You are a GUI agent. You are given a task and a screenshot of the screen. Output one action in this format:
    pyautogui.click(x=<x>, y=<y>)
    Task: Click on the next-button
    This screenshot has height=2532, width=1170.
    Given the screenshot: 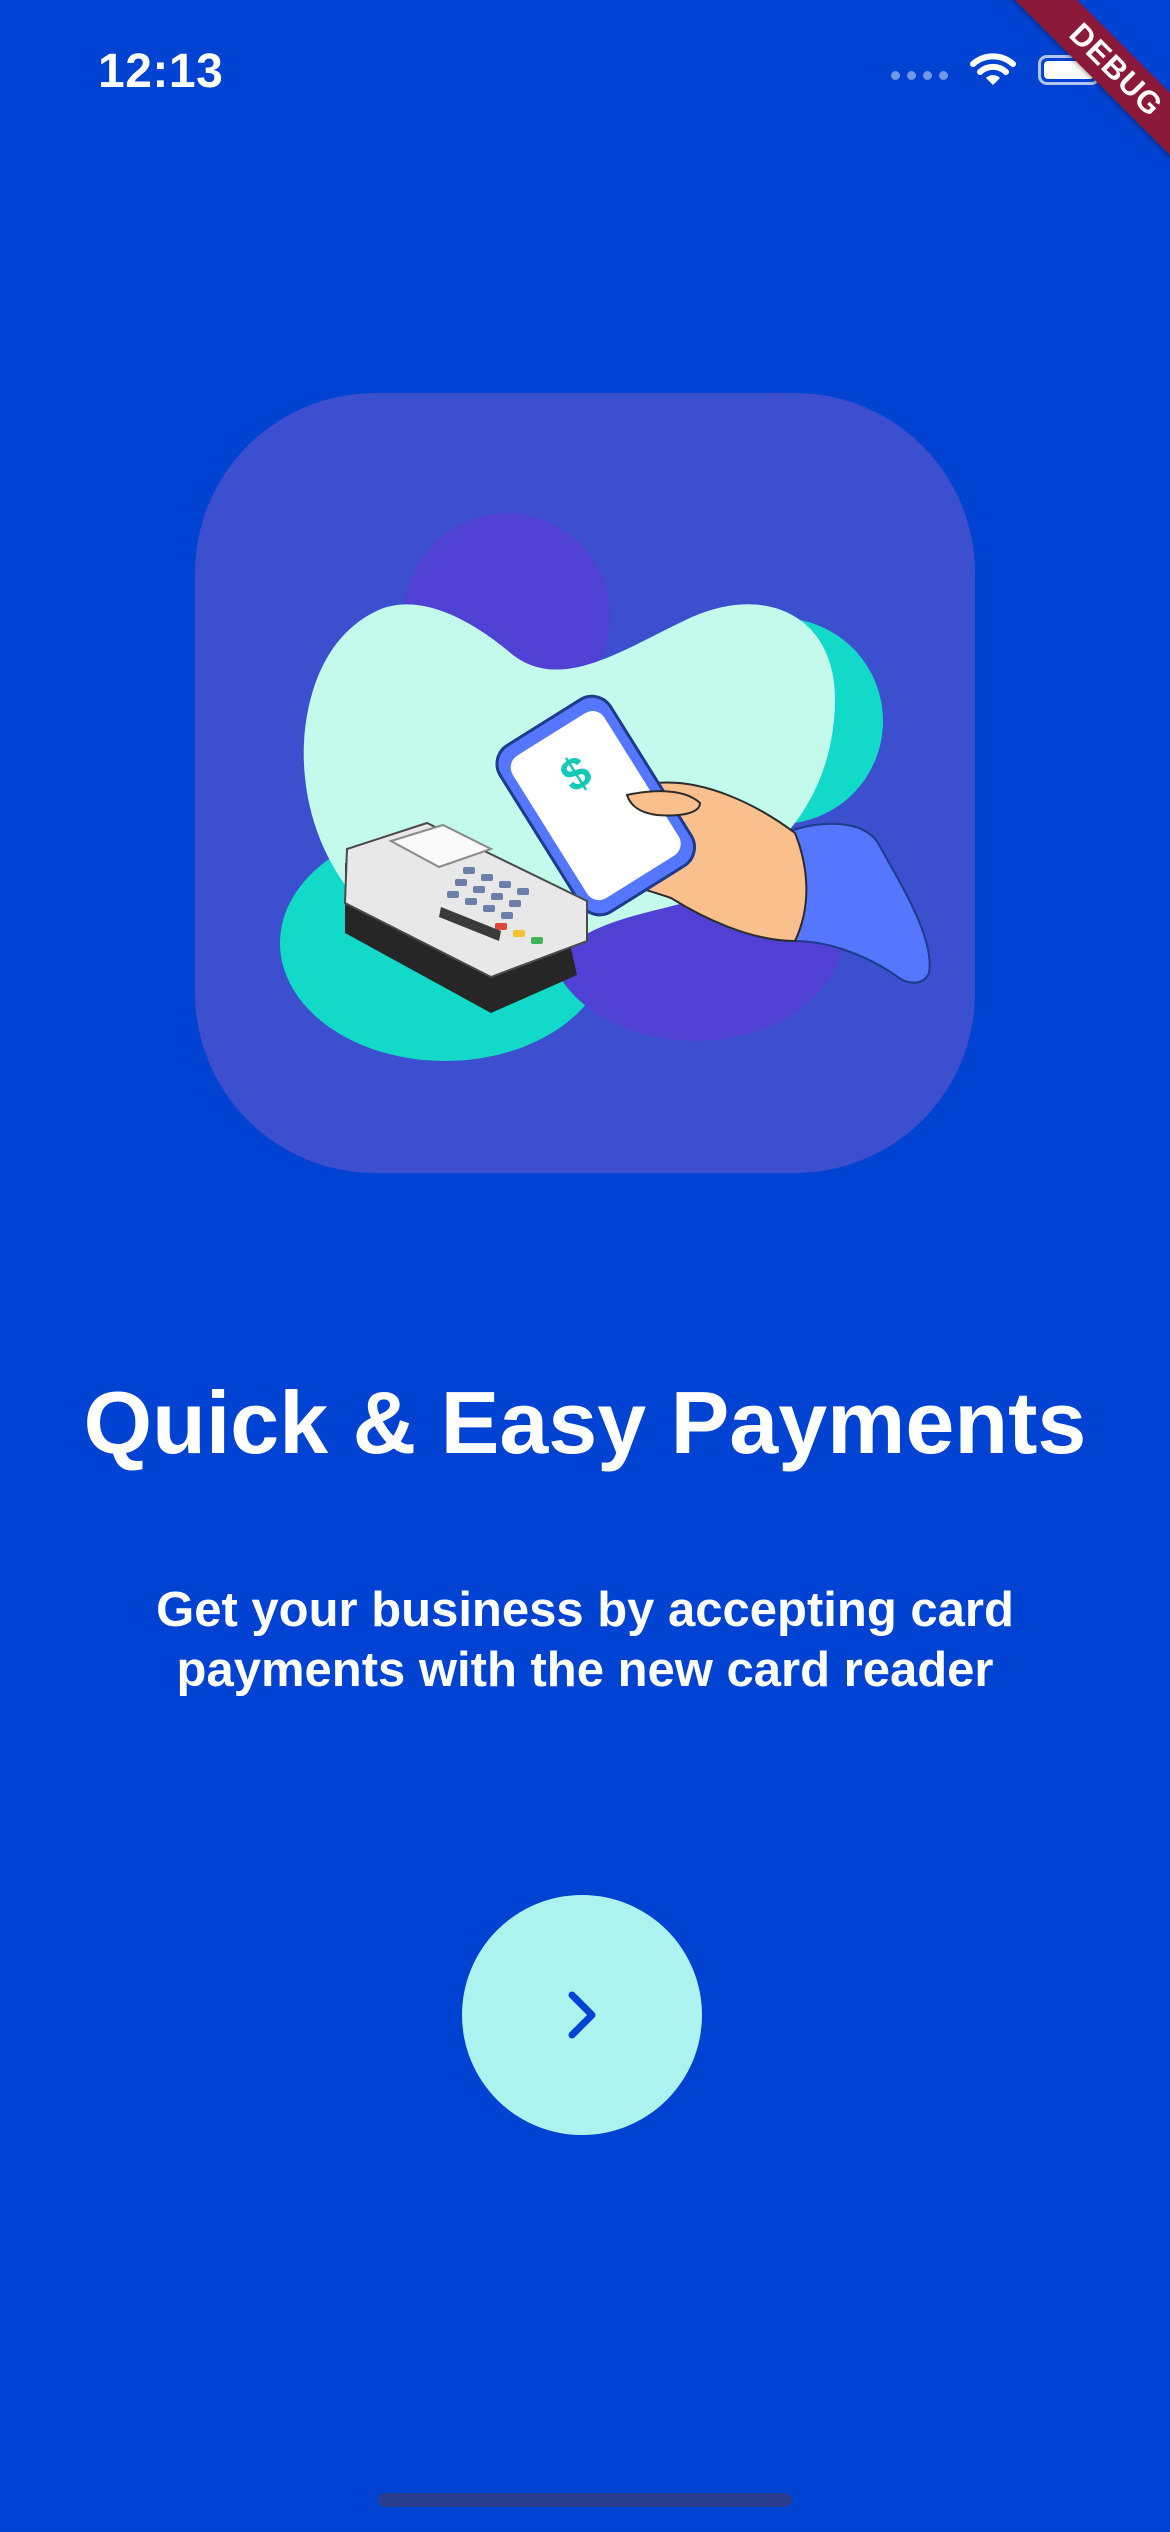 What is the action you would take?
    pyautogui.click(x=582, y=2015)
    